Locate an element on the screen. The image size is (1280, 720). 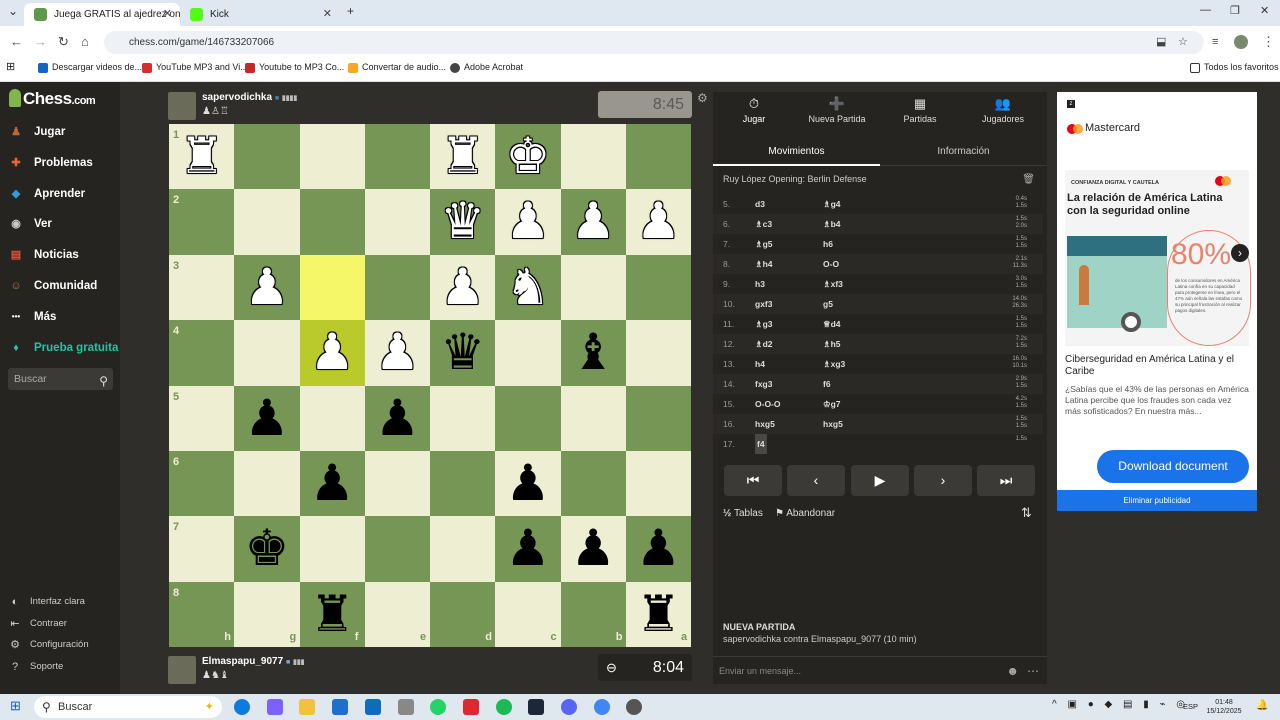
white-move: gxf3 is located at coordinates (763, 304).